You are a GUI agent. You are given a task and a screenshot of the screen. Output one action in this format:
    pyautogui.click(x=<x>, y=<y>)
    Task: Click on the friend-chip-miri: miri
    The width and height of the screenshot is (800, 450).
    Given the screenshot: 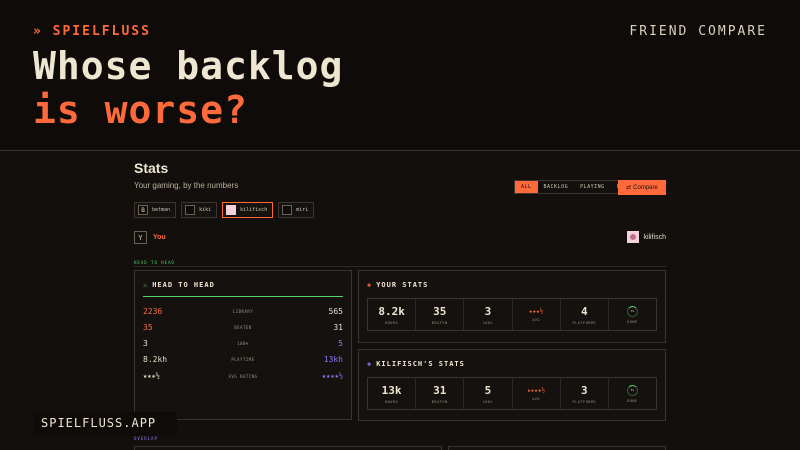 What is the action you would take?
    pyautogui.click(x=296, y=210)
    